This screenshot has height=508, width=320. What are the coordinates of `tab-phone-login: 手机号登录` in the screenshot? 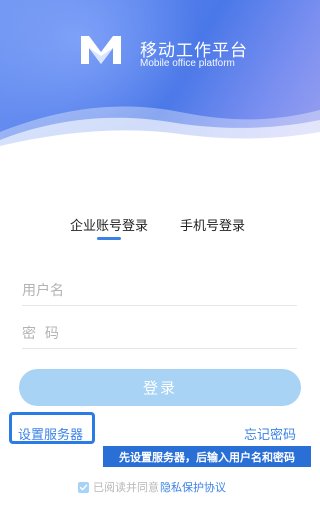 It's located at (212, 224).